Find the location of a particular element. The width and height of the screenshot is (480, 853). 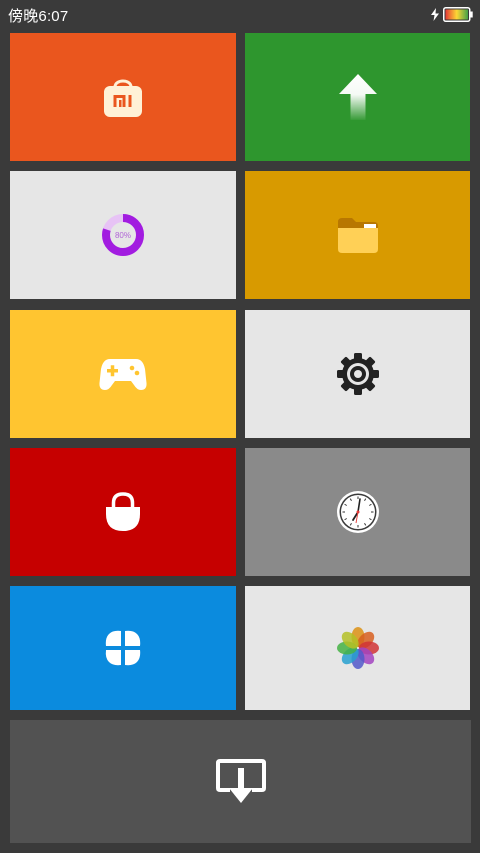

tile-widgets is located at coordinates (123, 648).